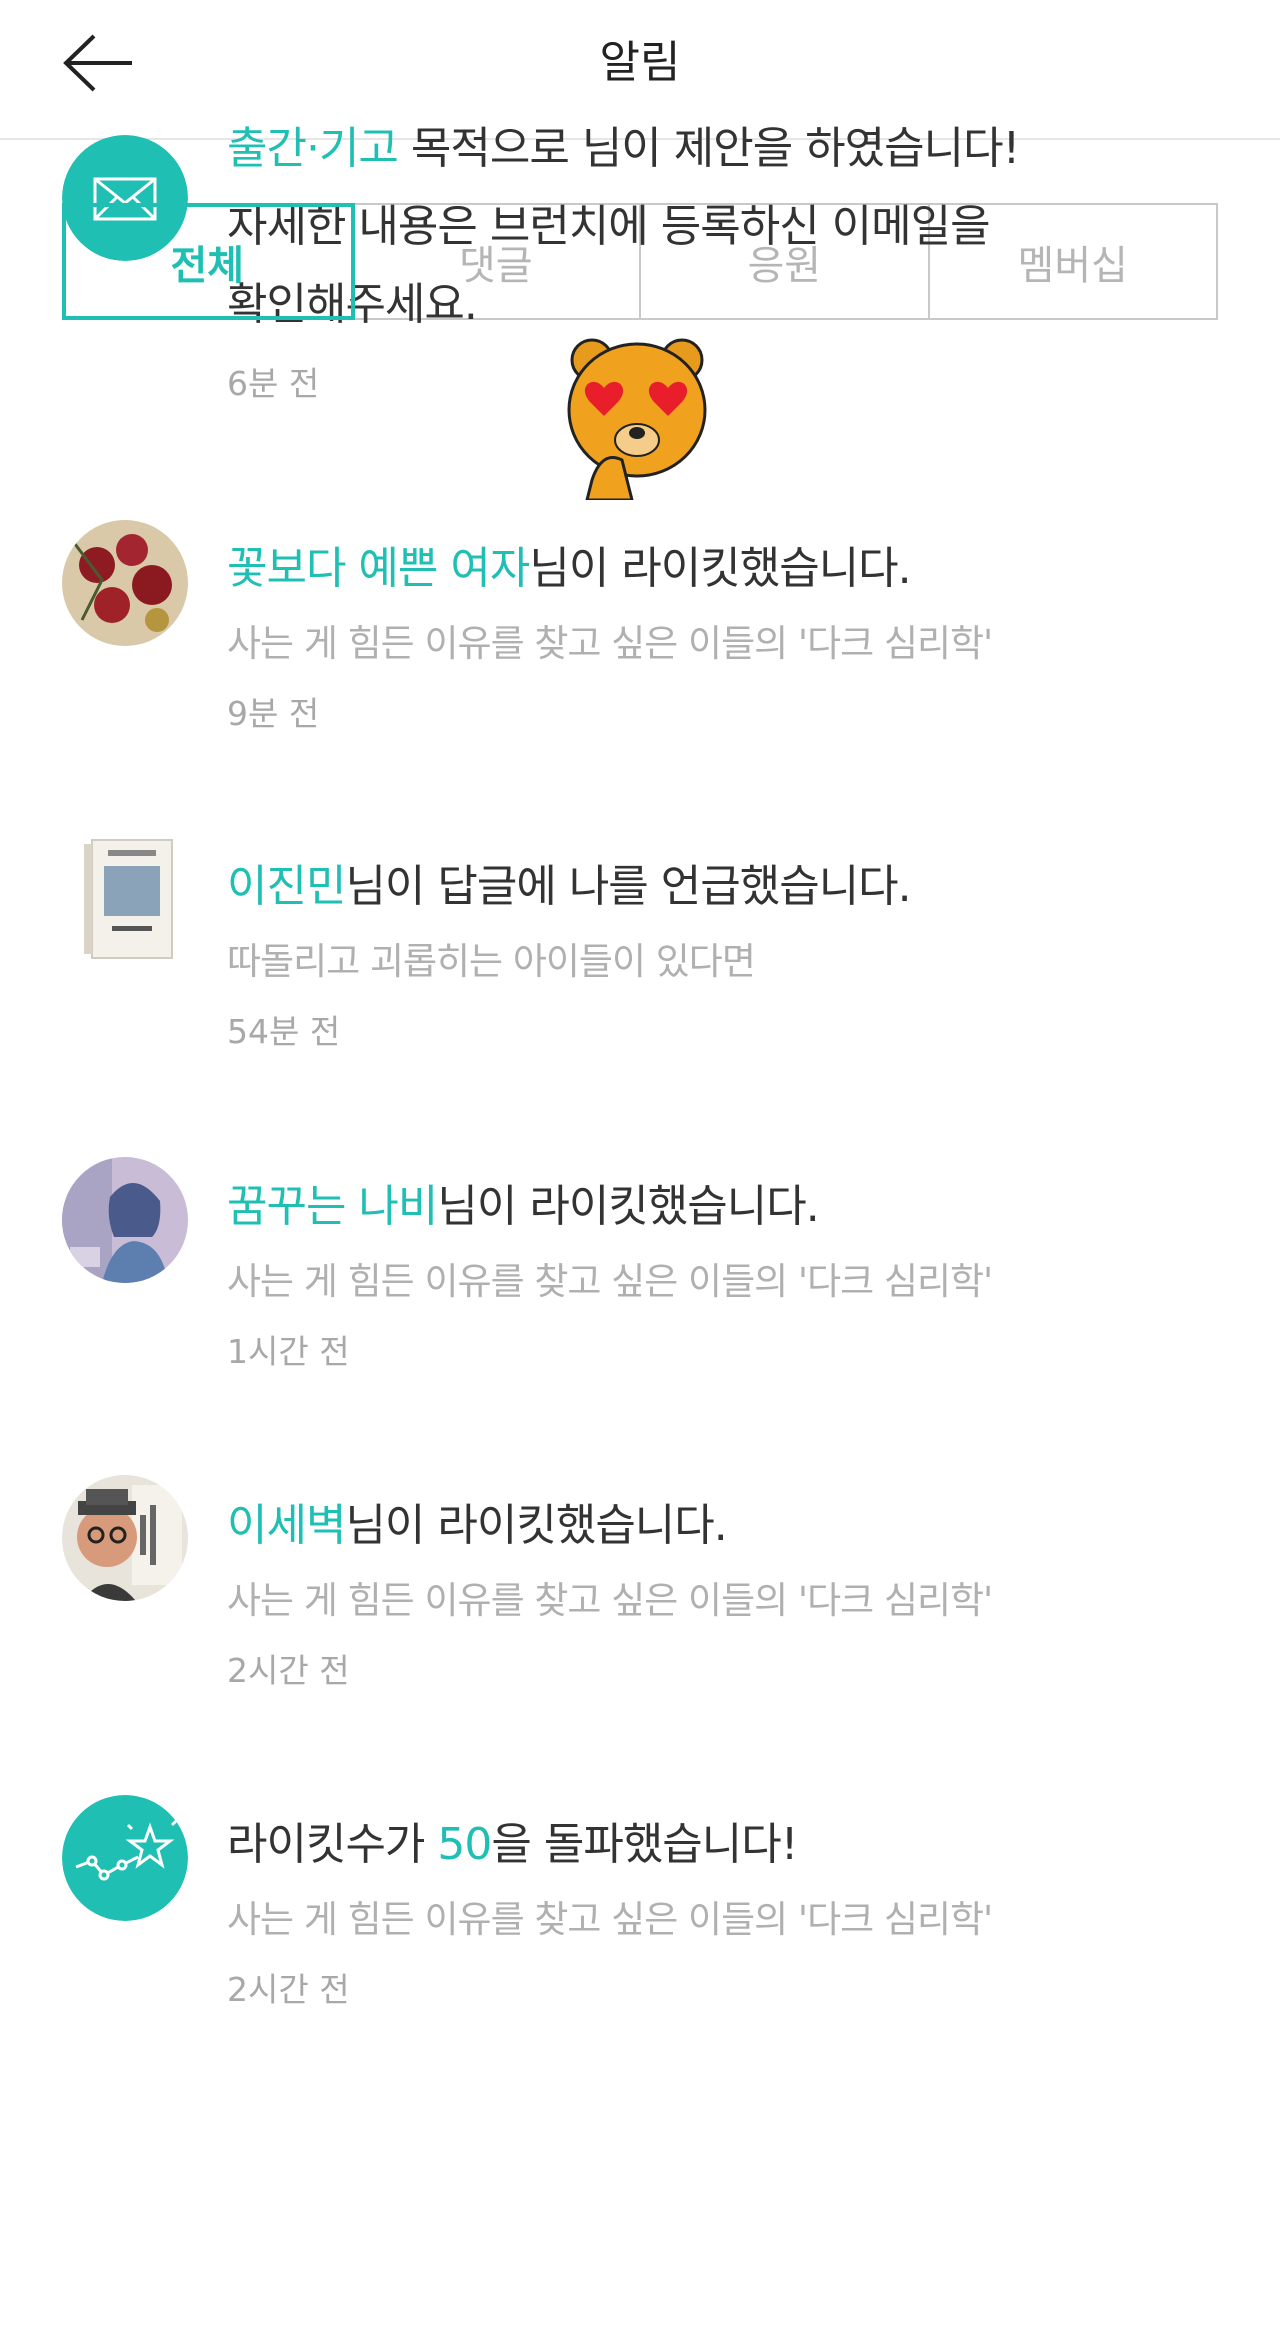 This screenshot has height=2346, width=1280. I want to click on notification-message: 라이킷수가 50을 돌파했습니다!, so click(512, 1844).